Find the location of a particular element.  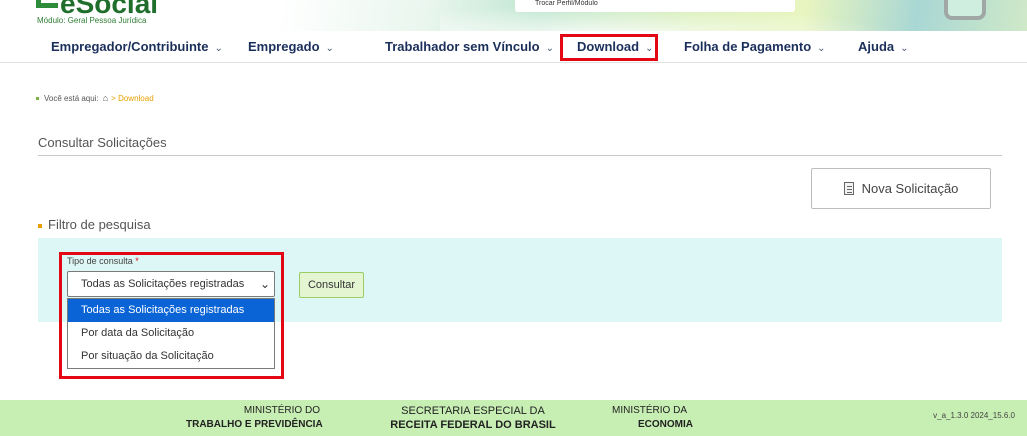

menu-corner-button is located at coordinates (965, 10).